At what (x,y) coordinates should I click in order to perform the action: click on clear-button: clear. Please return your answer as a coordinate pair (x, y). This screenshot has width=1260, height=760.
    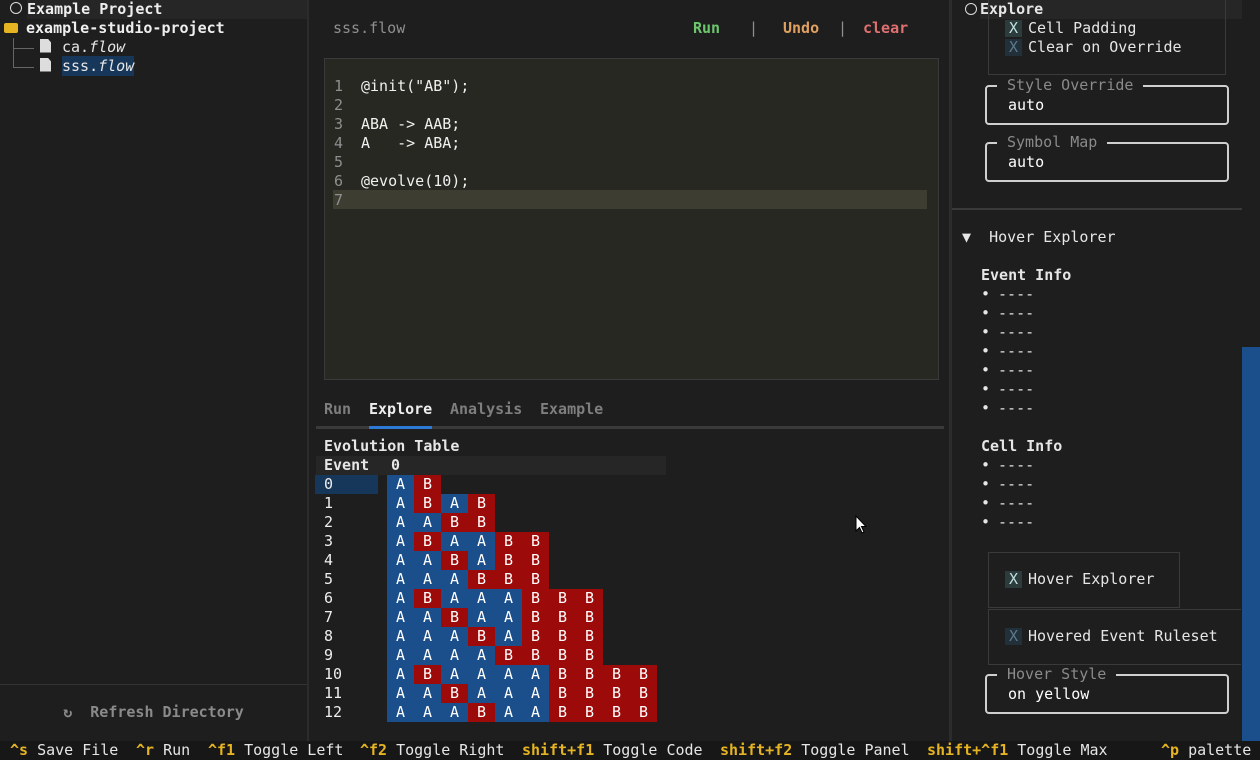
    Looking at the image, I should click on (885, 28).